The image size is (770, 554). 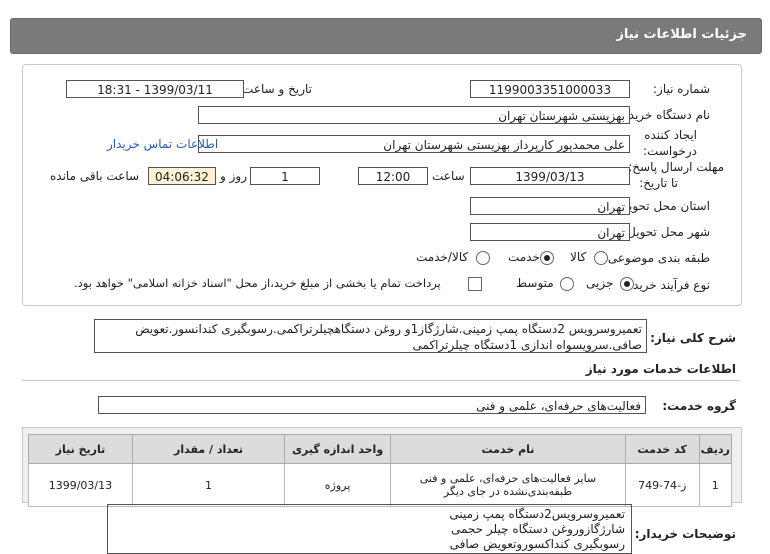 What do you see at coordinates (442, 257) in the screenshot?
I see `category-option-goods-service: کالا/خدمت` at bounding box center [442, 257].